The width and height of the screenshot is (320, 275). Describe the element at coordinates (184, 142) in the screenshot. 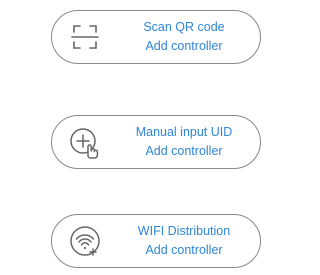

I see `manual-input-text: Manual input UID Add controller` at that location.